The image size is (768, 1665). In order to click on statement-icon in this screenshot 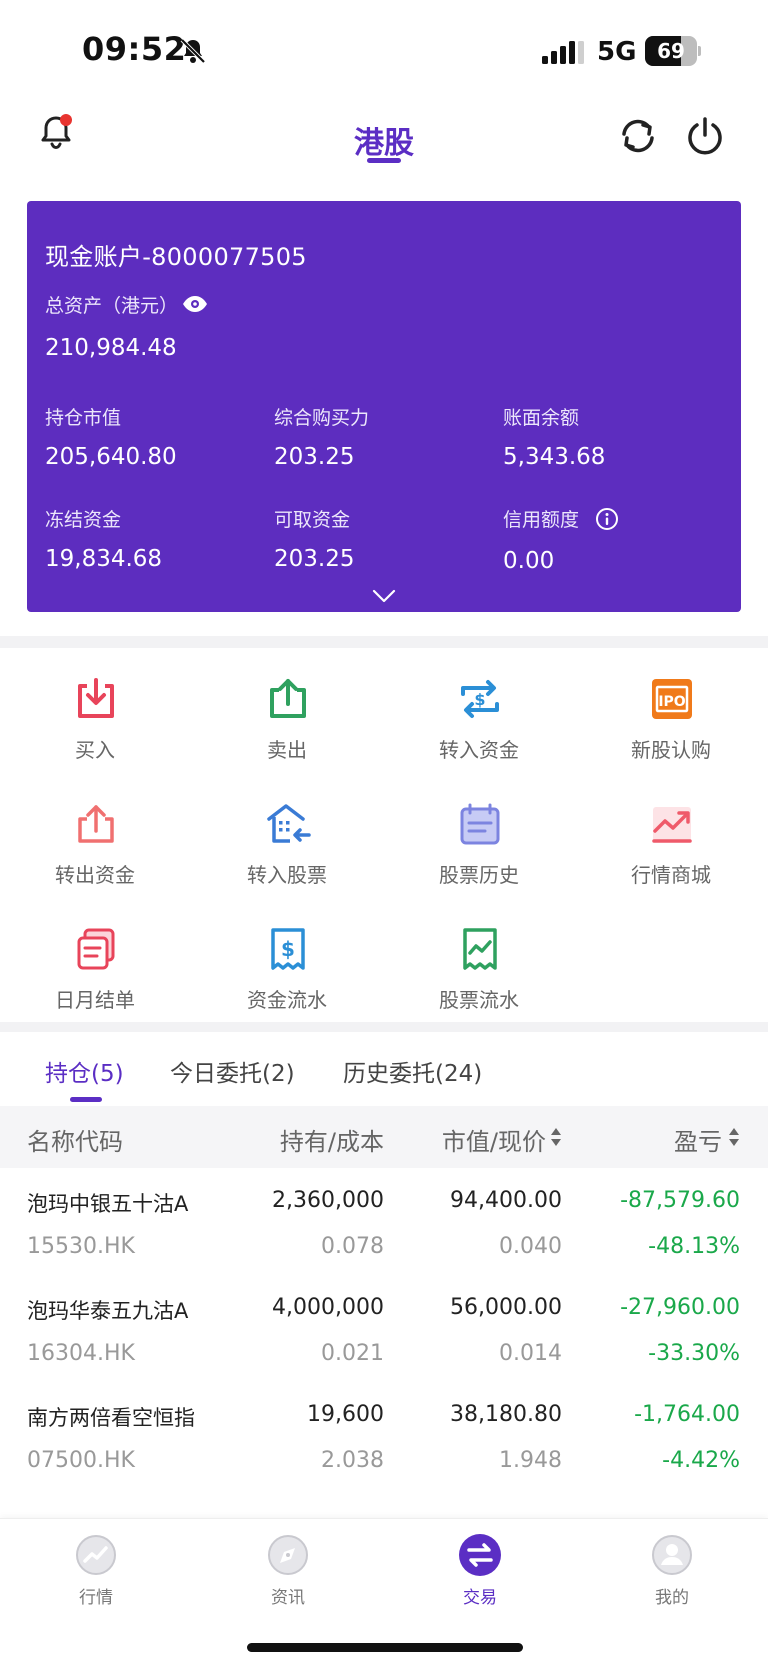, I will do `click(96, 949)`.